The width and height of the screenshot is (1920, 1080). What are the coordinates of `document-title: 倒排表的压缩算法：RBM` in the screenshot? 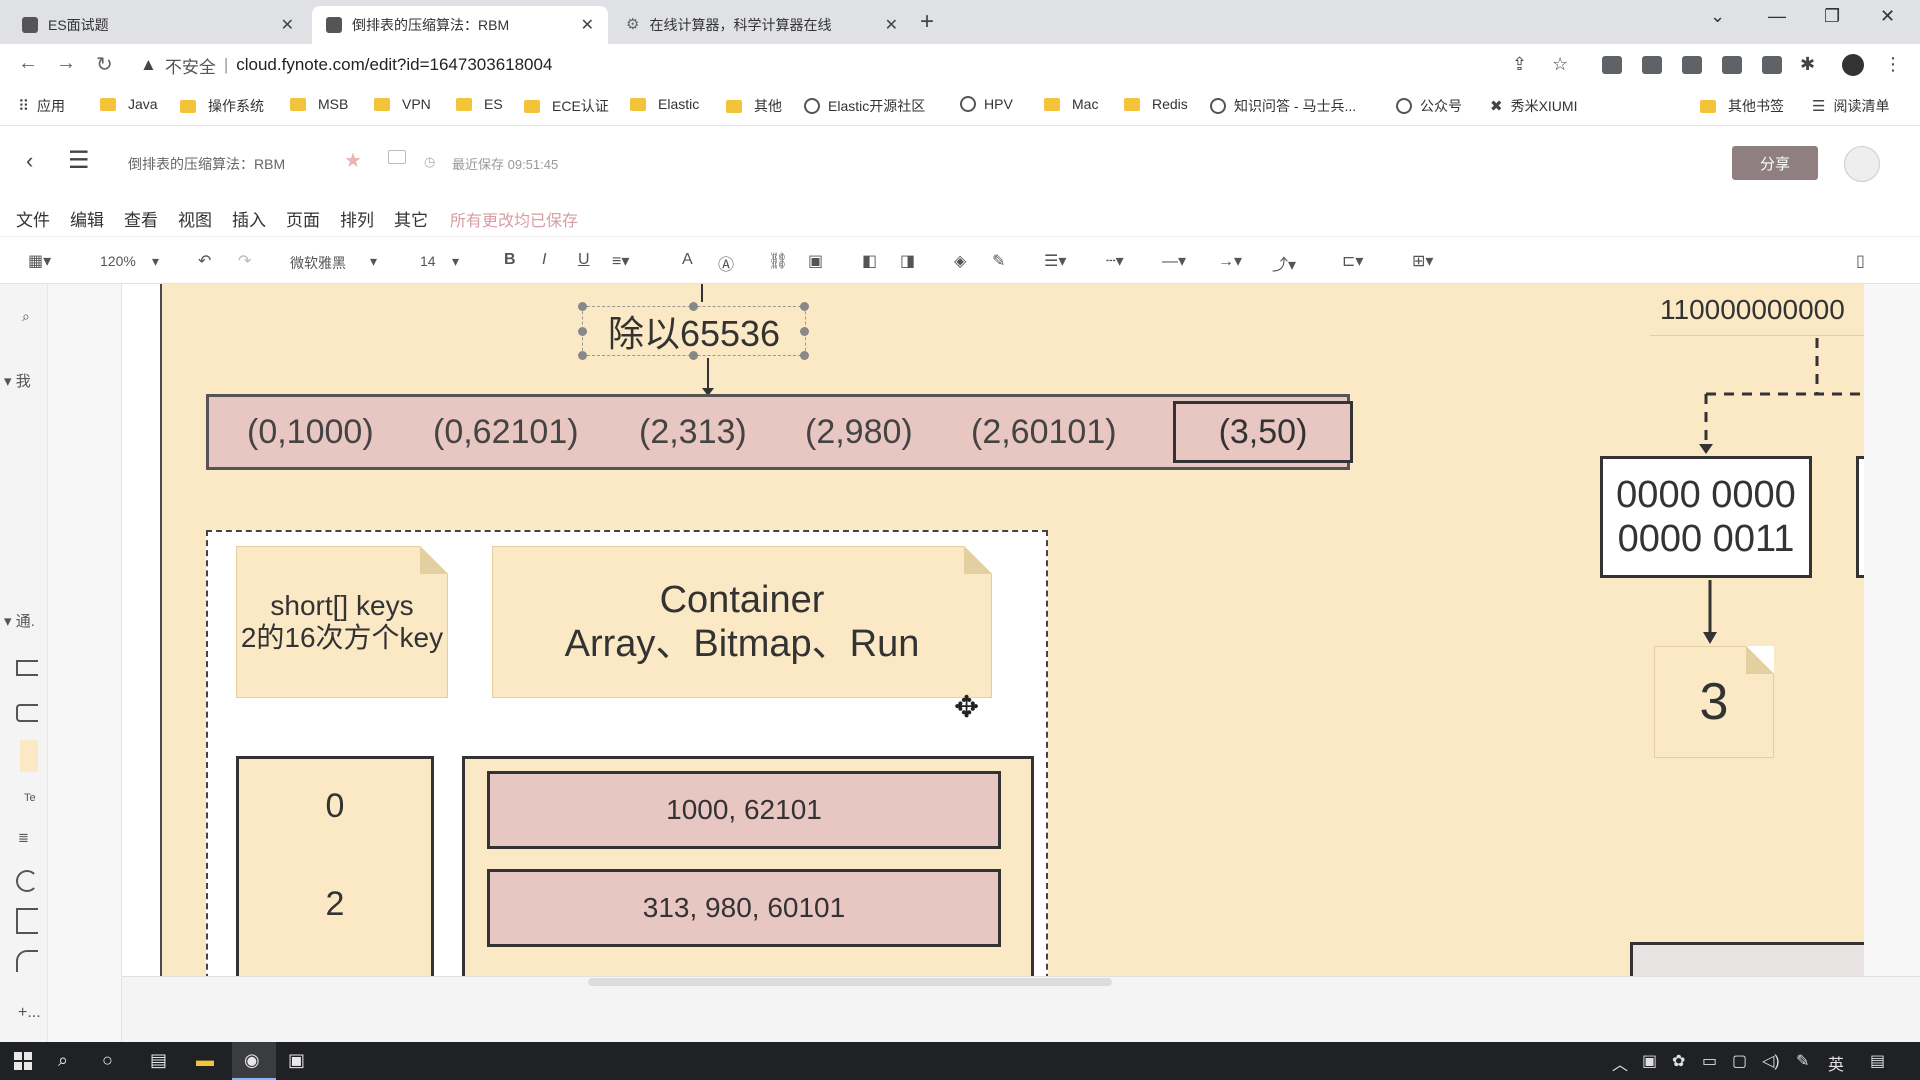 It's located at (206, 164).